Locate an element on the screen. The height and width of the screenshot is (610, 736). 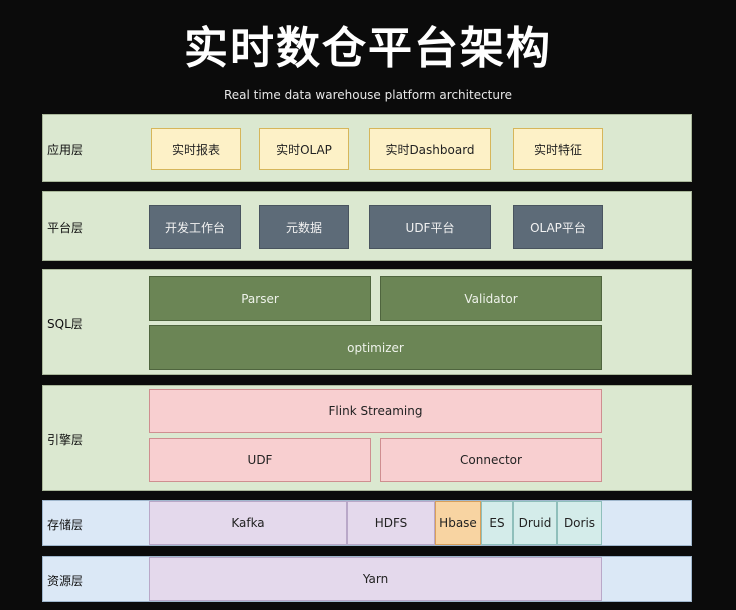
app-box-realtime-feature: 实时特征 is located at coordinates (558, 149).